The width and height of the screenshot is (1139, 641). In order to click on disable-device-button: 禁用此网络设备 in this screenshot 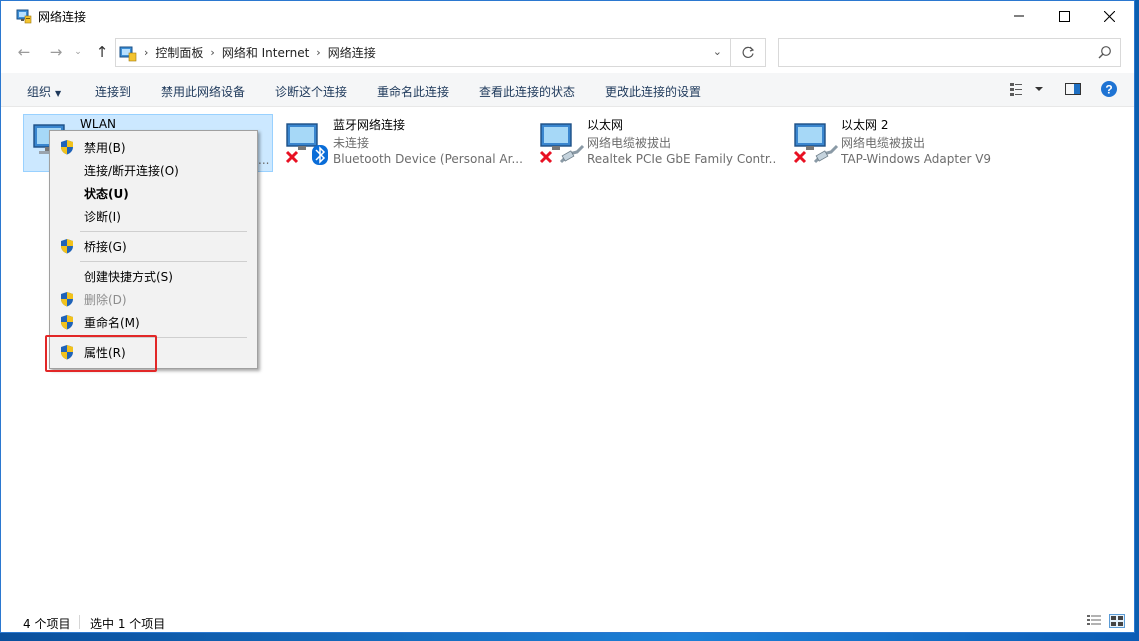, I will do `click(203, 91)`.